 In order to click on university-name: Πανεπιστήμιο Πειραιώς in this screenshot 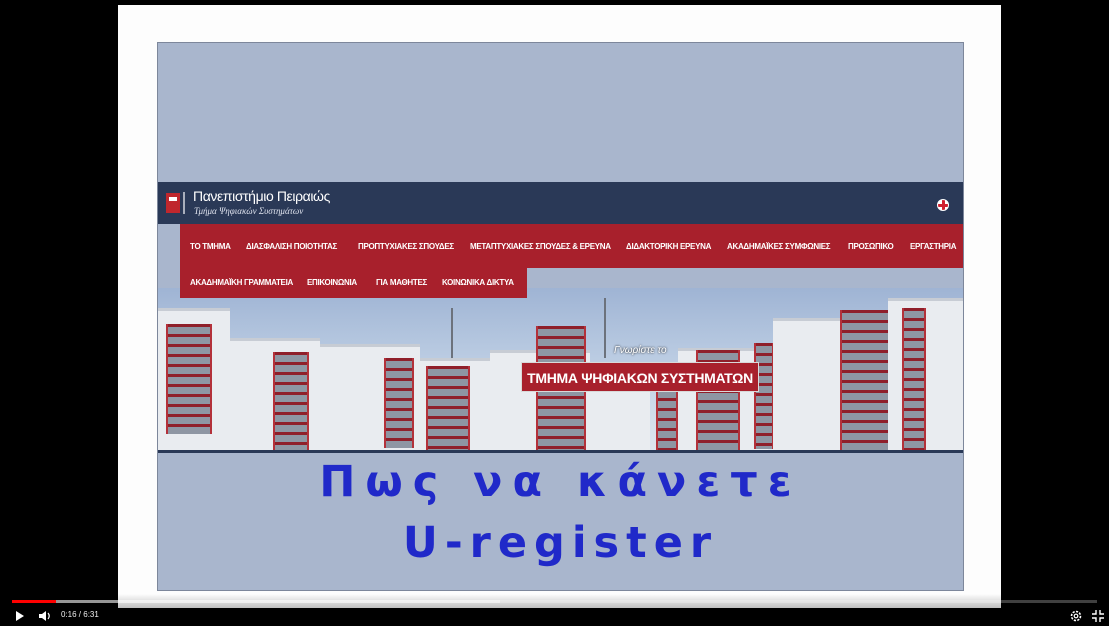, I will do `click(261, 196)`.